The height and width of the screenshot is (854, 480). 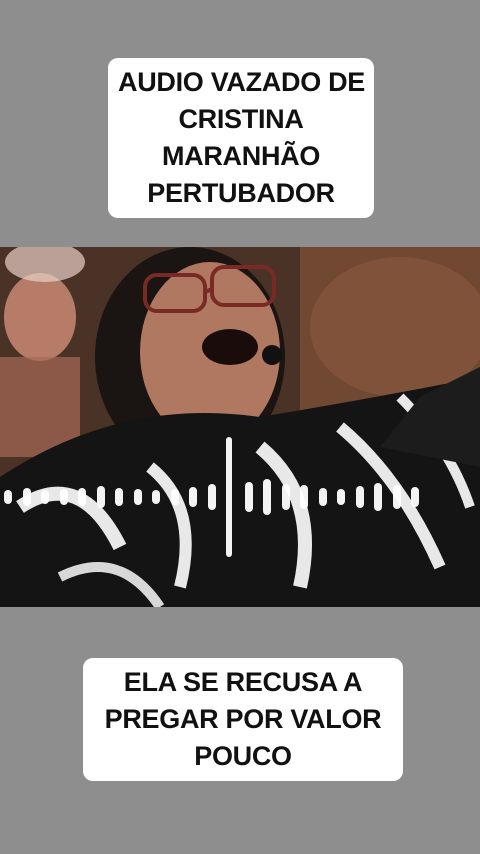 What do you see at coordinates (243, 682) in the screenshot?
I see `bottom-caption-line: ELA SE RECUSA A` at bounding box center [243, 682].